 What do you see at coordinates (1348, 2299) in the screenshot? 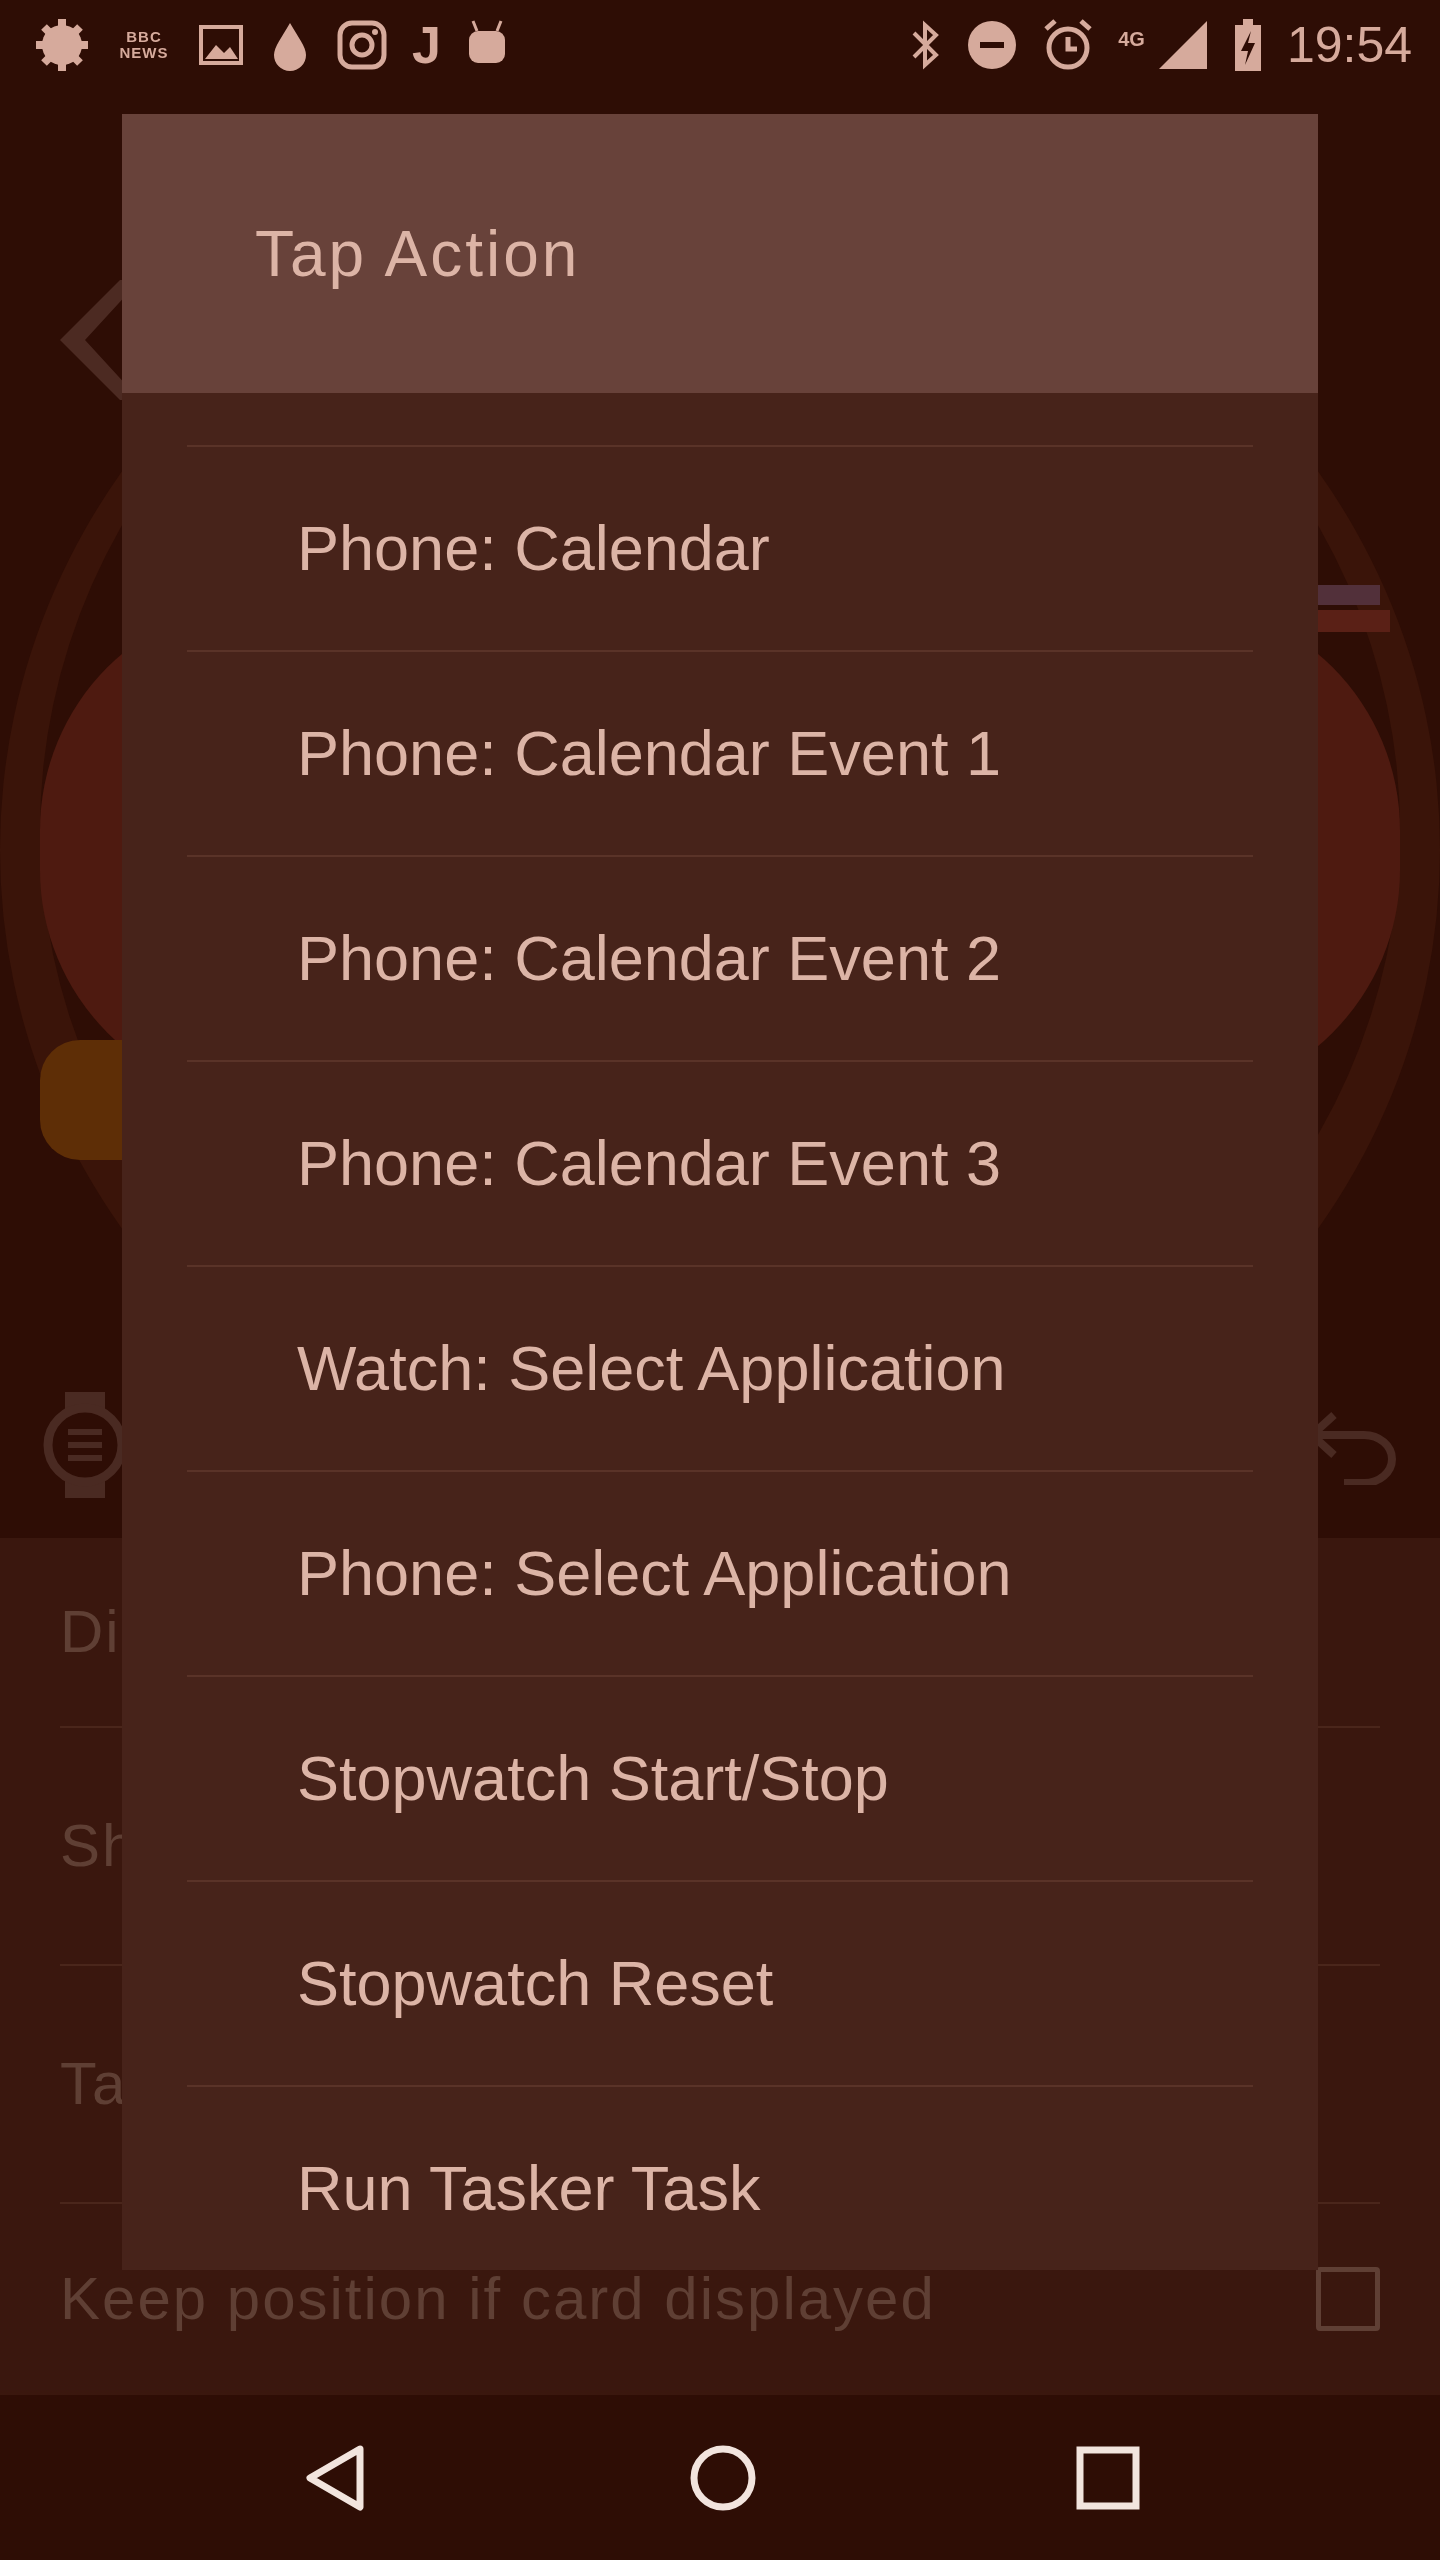
I see `checkbox` at bounding box center [1348, 2299].